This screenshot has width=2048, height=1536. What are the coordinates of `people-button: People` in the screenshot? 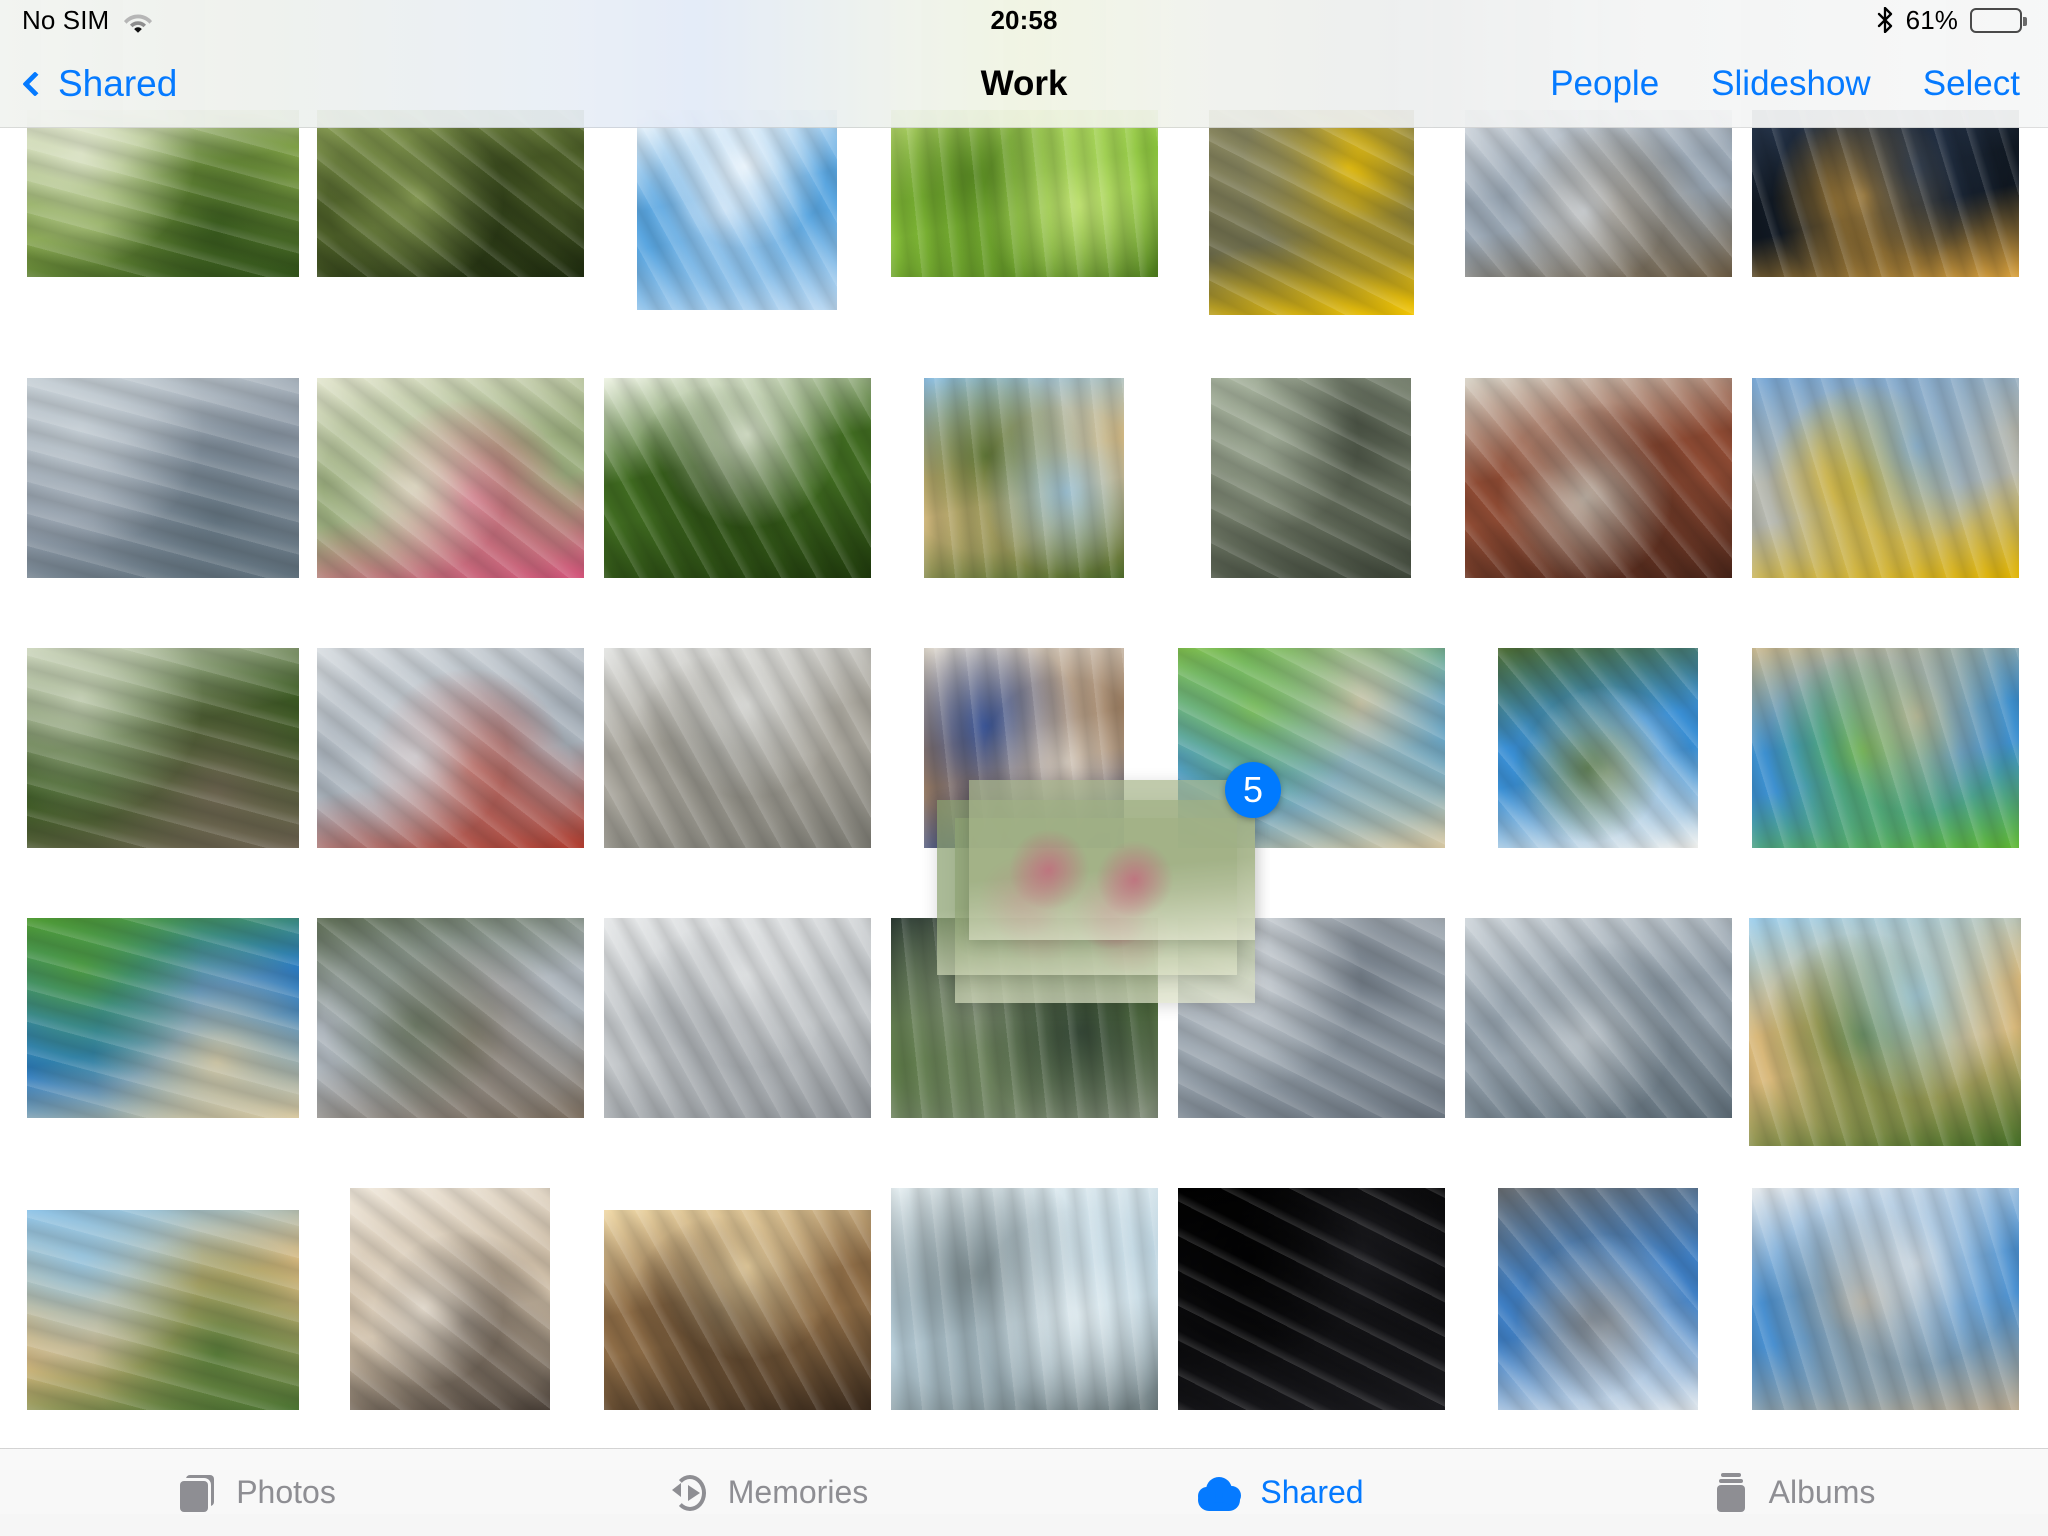 It's located at (1604, 84).